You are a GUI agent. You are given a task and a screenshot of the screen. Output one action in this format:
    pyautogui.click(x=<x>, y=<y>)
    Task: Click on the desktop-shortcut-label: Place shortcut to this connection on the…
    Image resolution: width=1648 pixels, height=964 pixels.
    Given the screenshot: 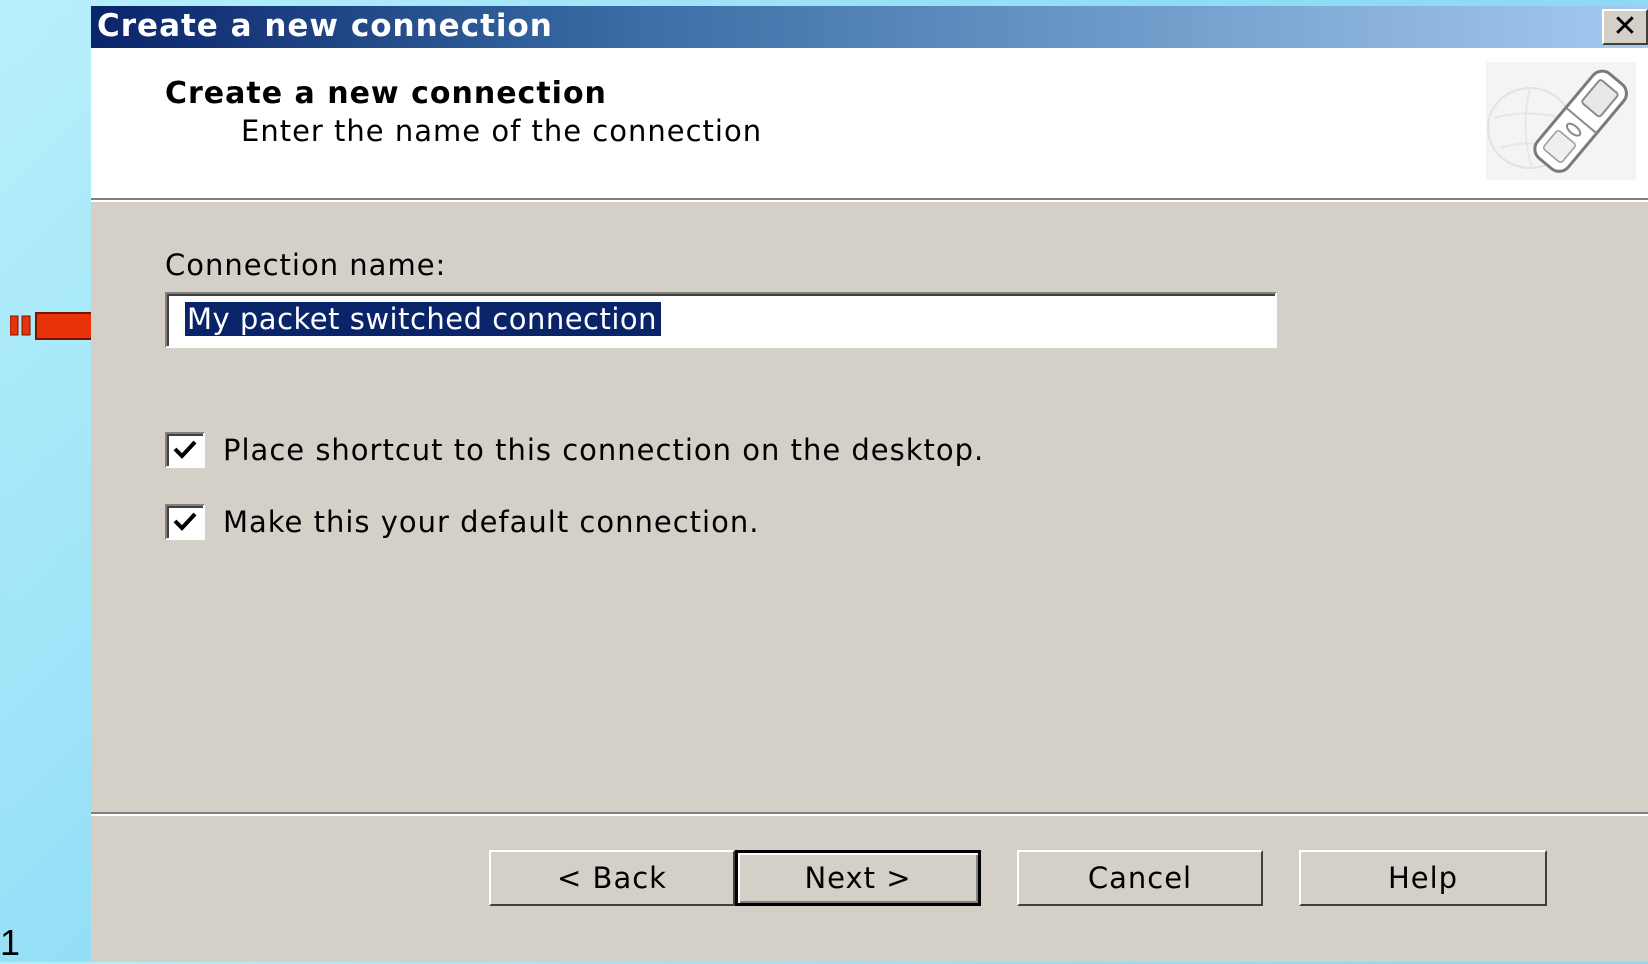 What is the action you would take?
    pyautogui.click(x=604, y=450)
    